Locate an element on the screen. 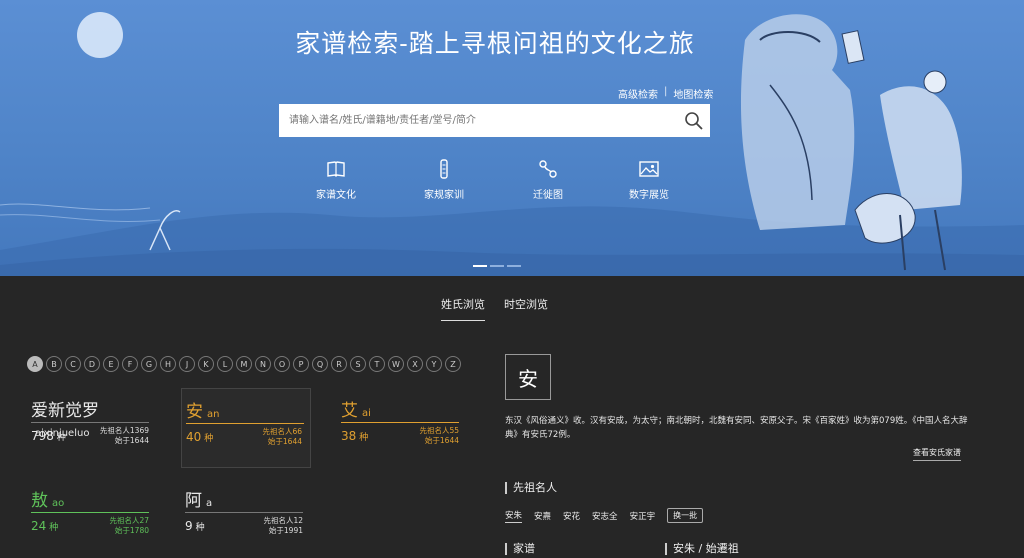  genealogy-count: 798 is located at coordinates (42, 436).